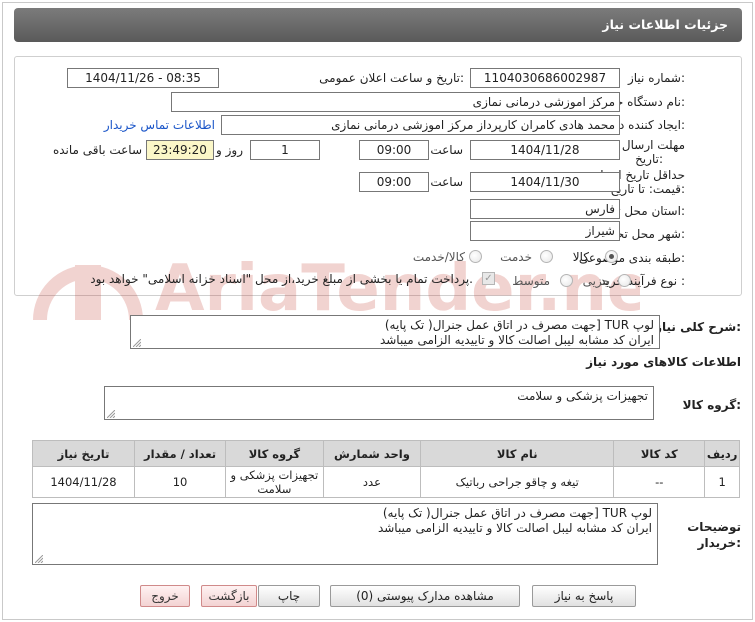  What do you see at coordinates (229, 150) in the screenshot?
I see `days-label: روز و` at bounding box center [229, 150].